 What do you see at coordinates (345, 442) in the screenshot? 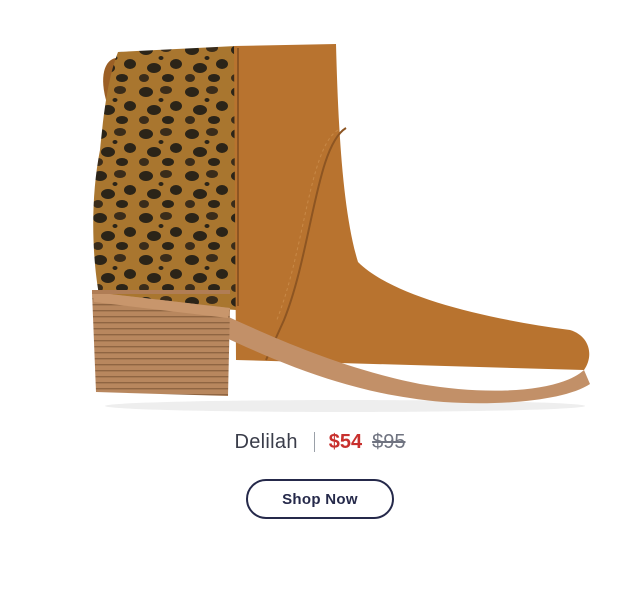
I see `sale-price: $54` at bounding box center [345, 442].